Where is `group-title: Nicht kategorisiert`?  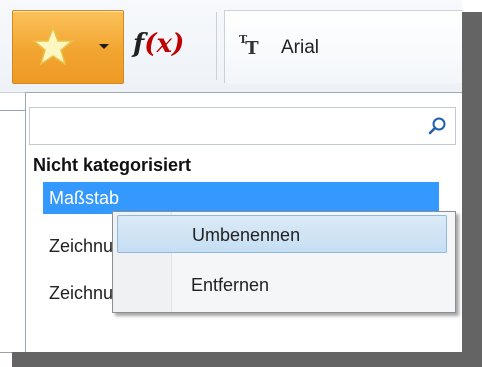 group-title: Nicht kategorisiert is located at coordinates (112, 165).